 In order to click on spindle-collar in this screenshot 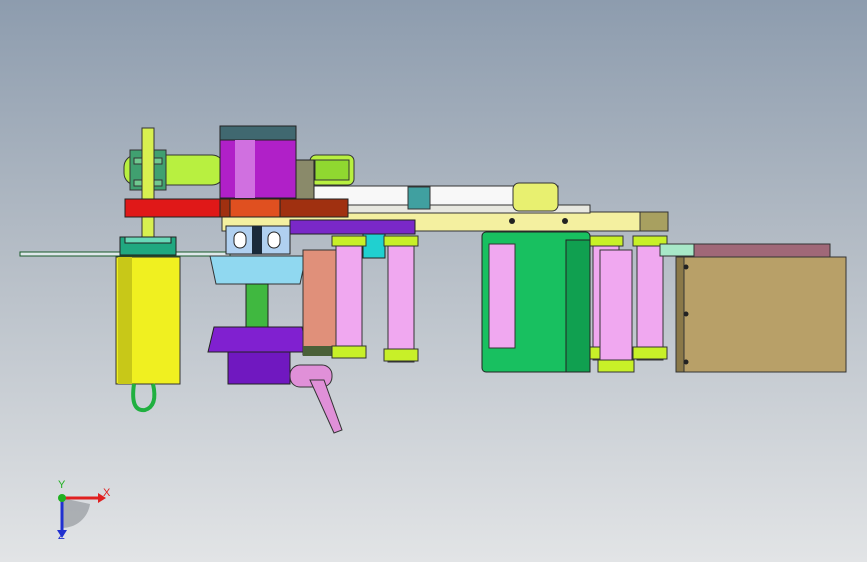, I will do `click(305, 180)`.